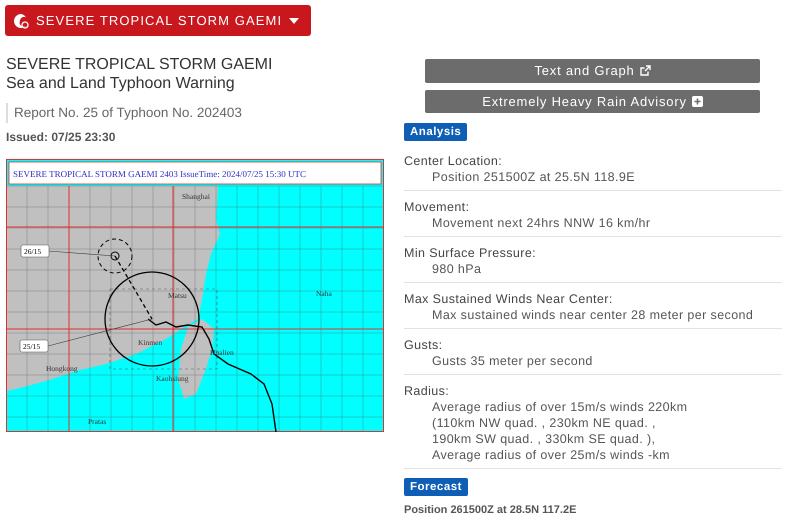  I want to click on report-number: Report No. 25 of Typhoon No. 202403, so click(124, 113).